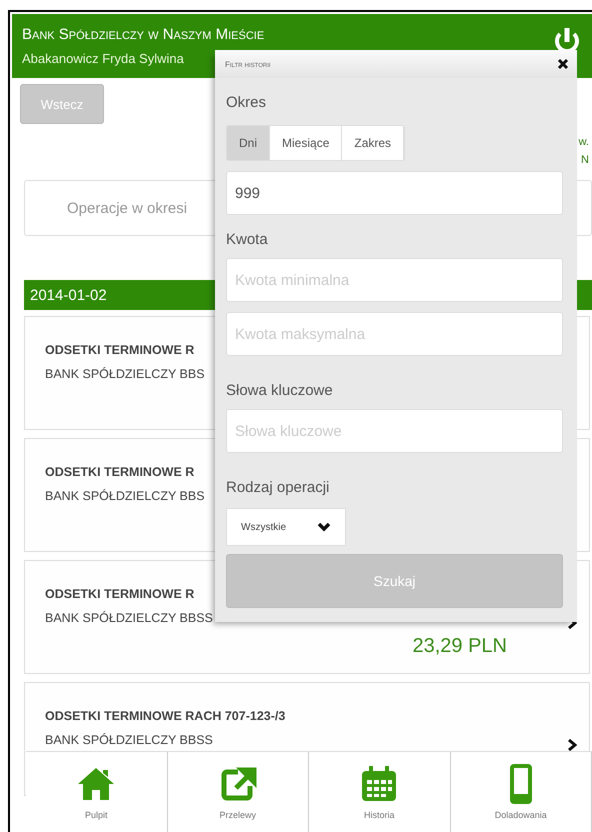 The image size is (592, 832). I want to click on field-label: Rodzaj operacji, so click(278, 487).